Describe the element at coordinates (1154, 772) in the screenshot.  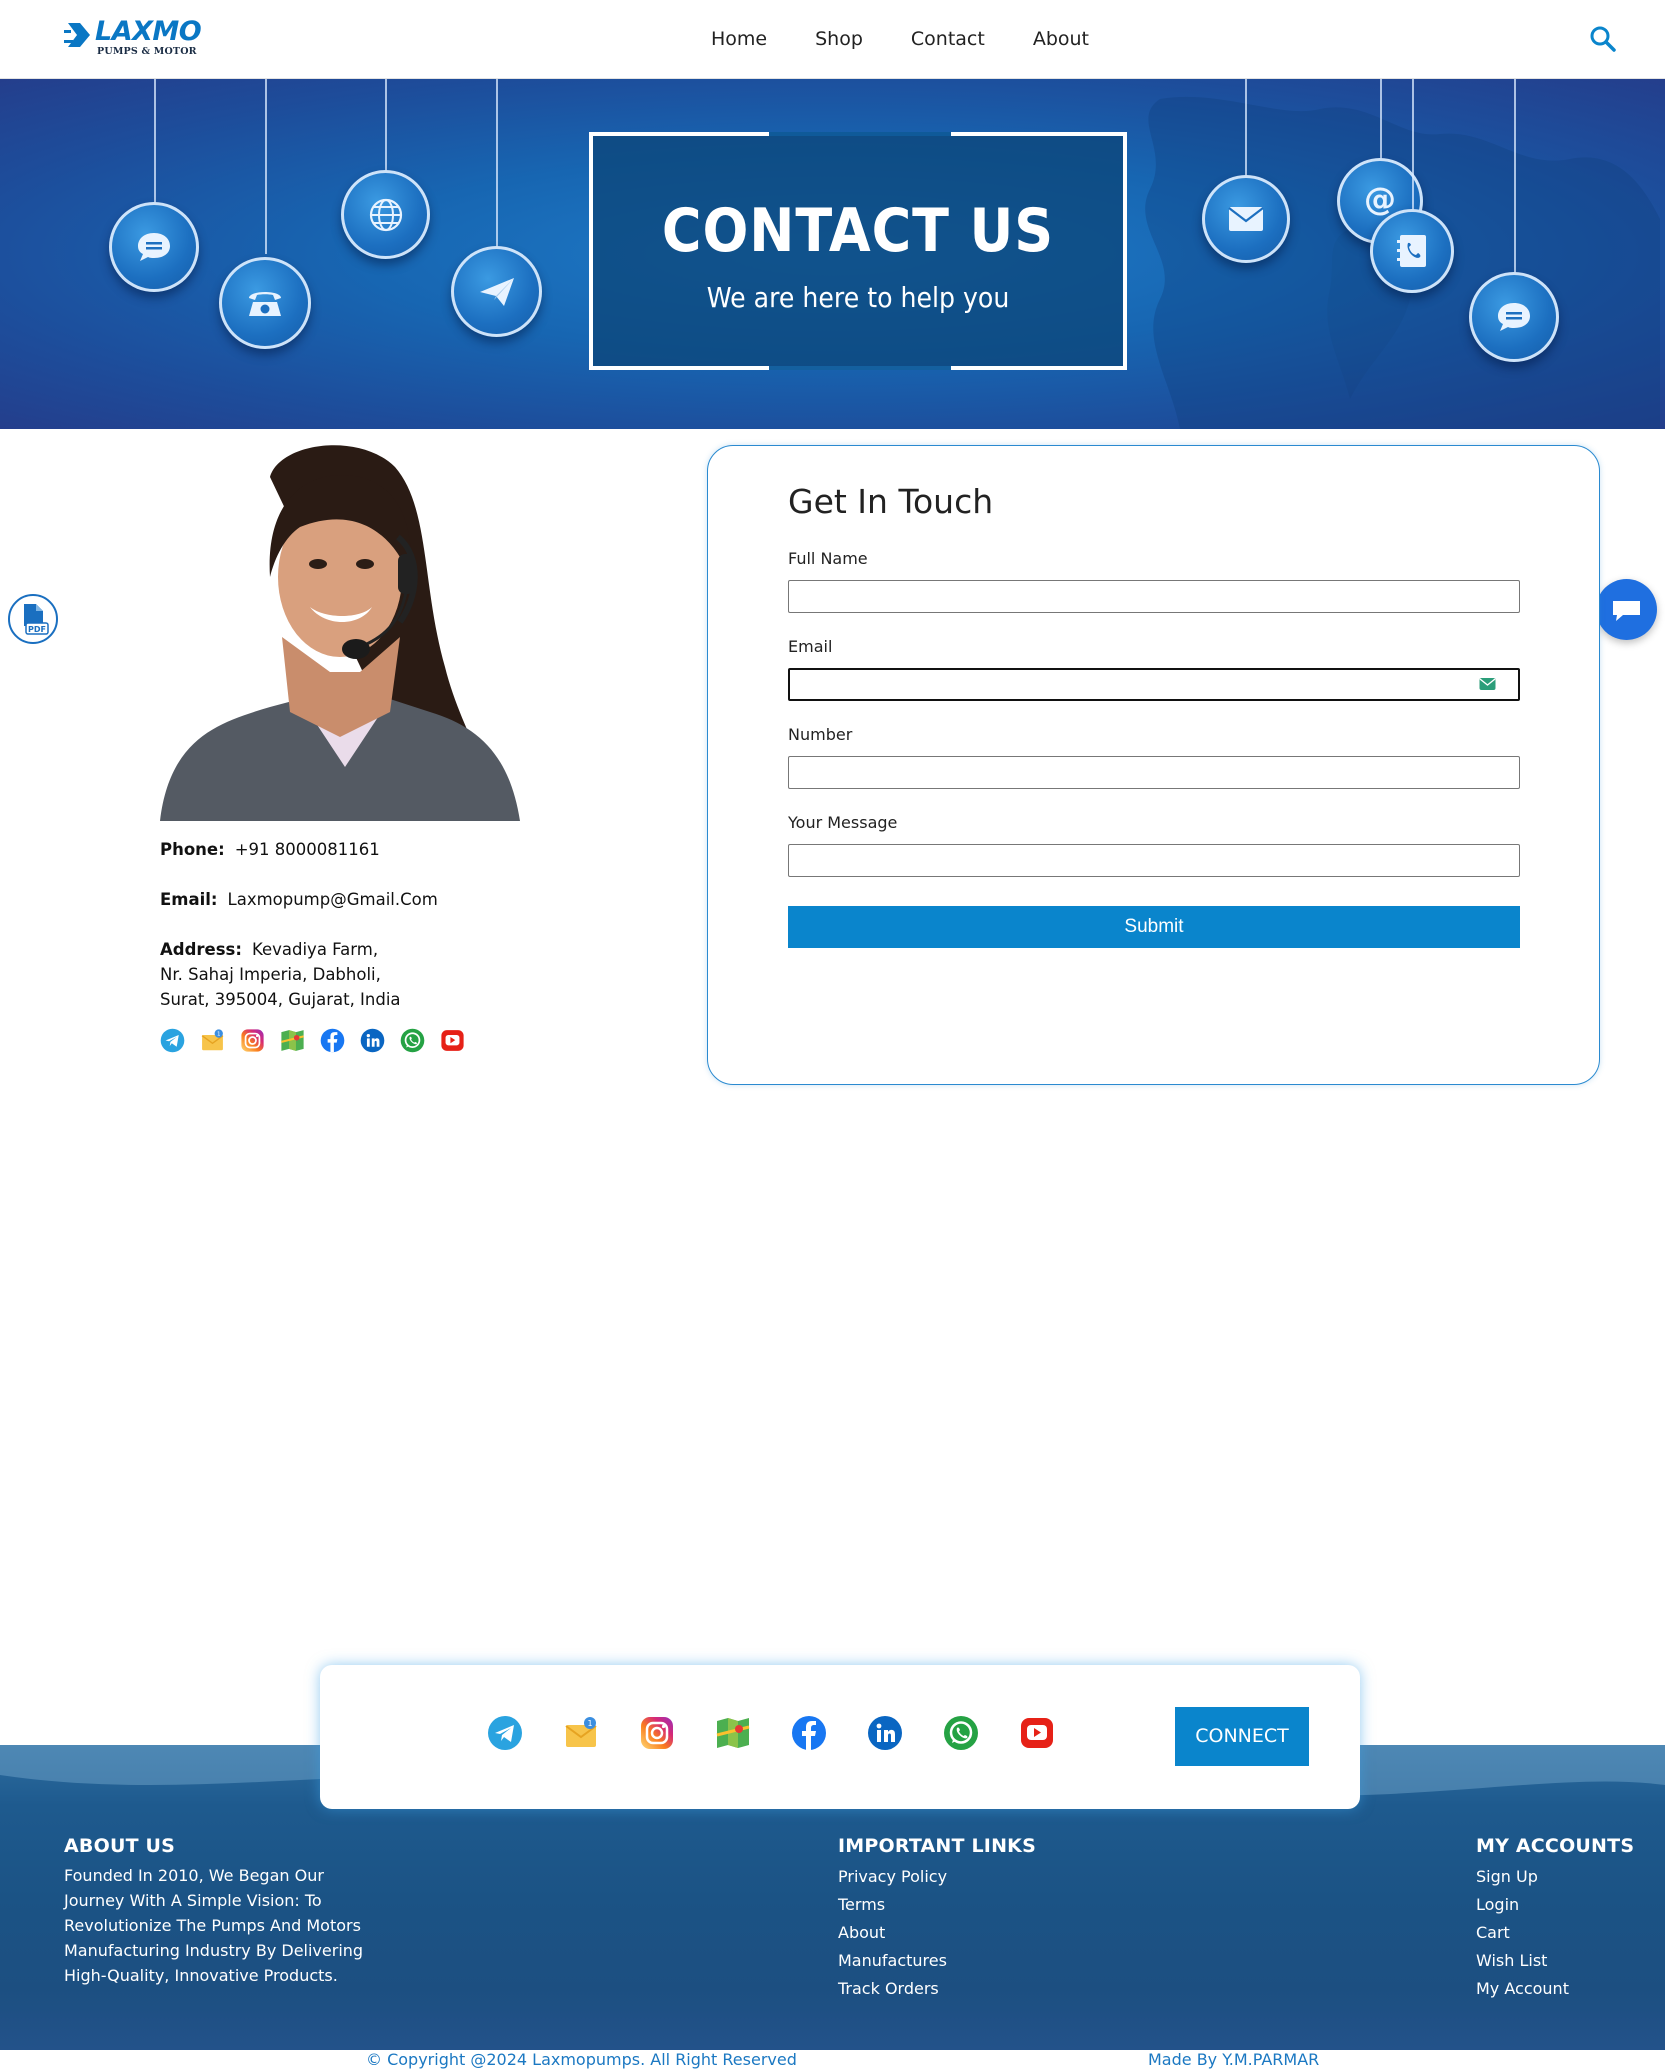
I see `number-input` at that location.